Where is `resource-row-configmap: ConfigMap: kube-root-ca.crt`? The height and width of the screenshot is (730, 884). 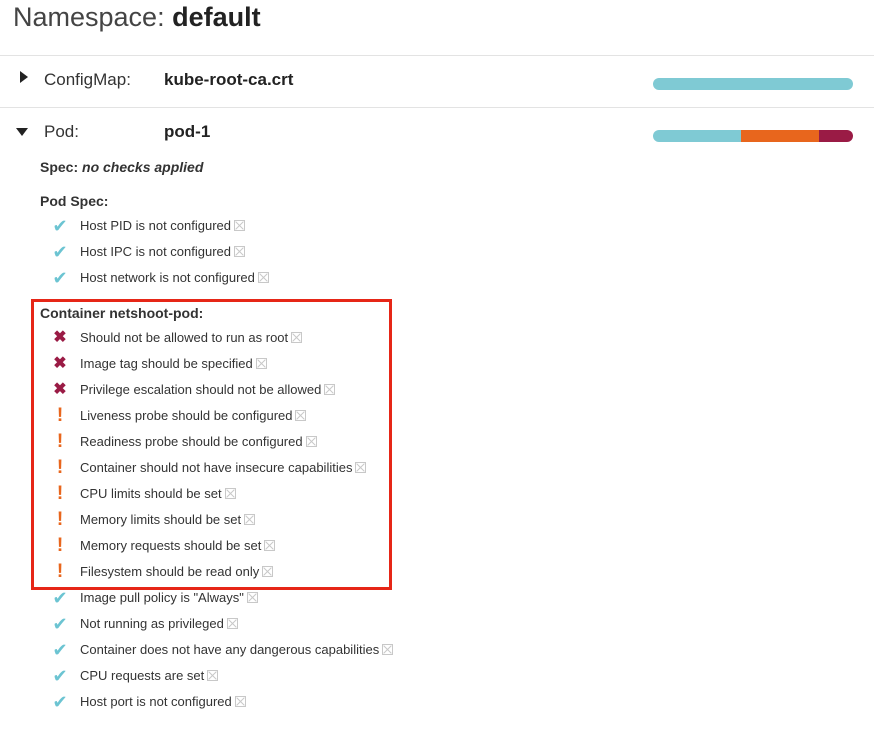
resource-row-configmap: ConfigMap: kube-root-ca.crt is located at coordinates (437, 80).